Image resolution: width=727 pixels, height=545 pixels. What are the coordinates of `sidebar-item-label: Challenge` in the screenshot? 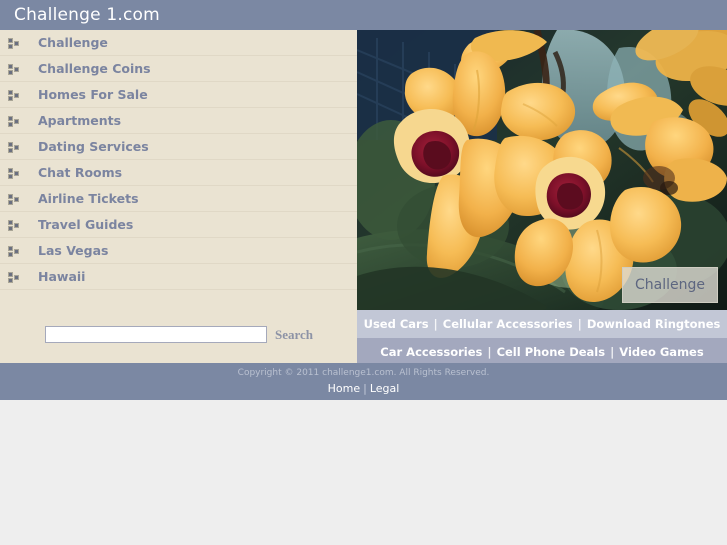 It's located at (73, 42).